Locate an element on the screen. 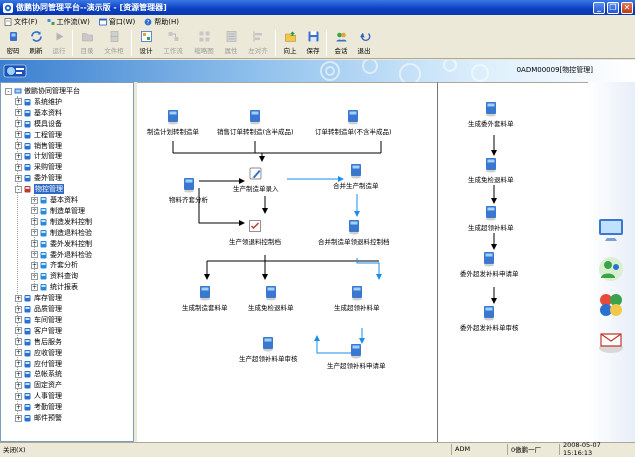 Image resolution: width=635 pixels, height=457 pixels. up-button: 向上 is located at coordinates (290, 43).